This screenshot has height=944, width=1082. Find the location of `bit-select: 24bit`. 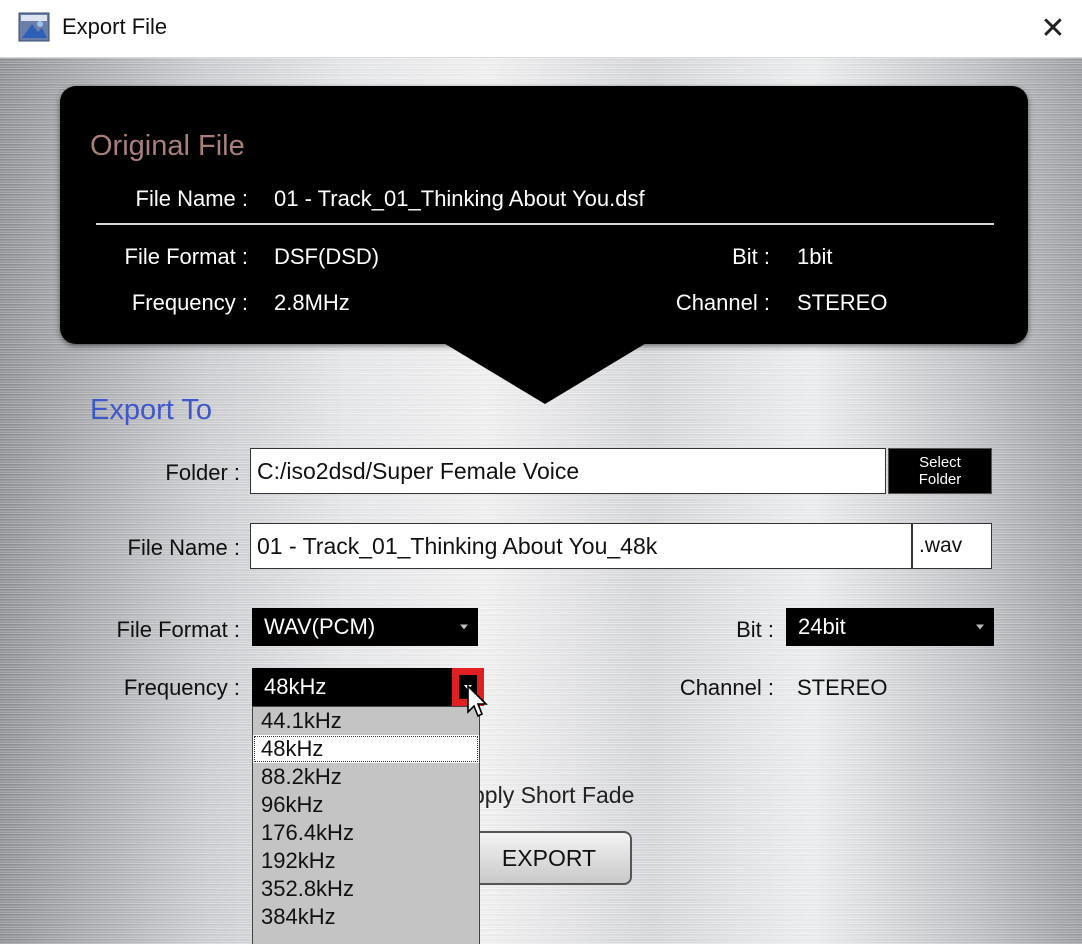

bit-select: 24bit is located at coordinates (890, 627).